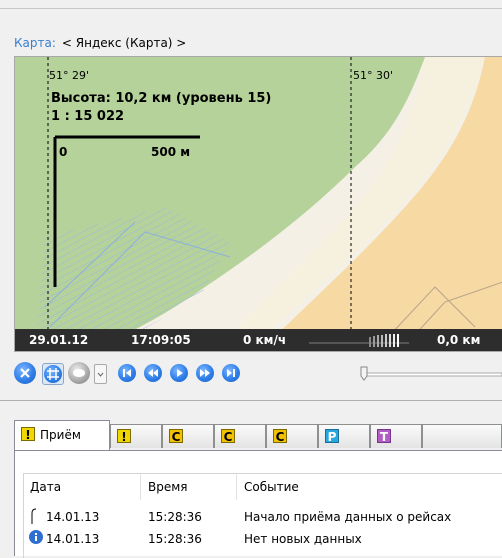 The height and width of the screenshot is (558, 502). I want to click on tab-fuel: T, so click(396, 436).